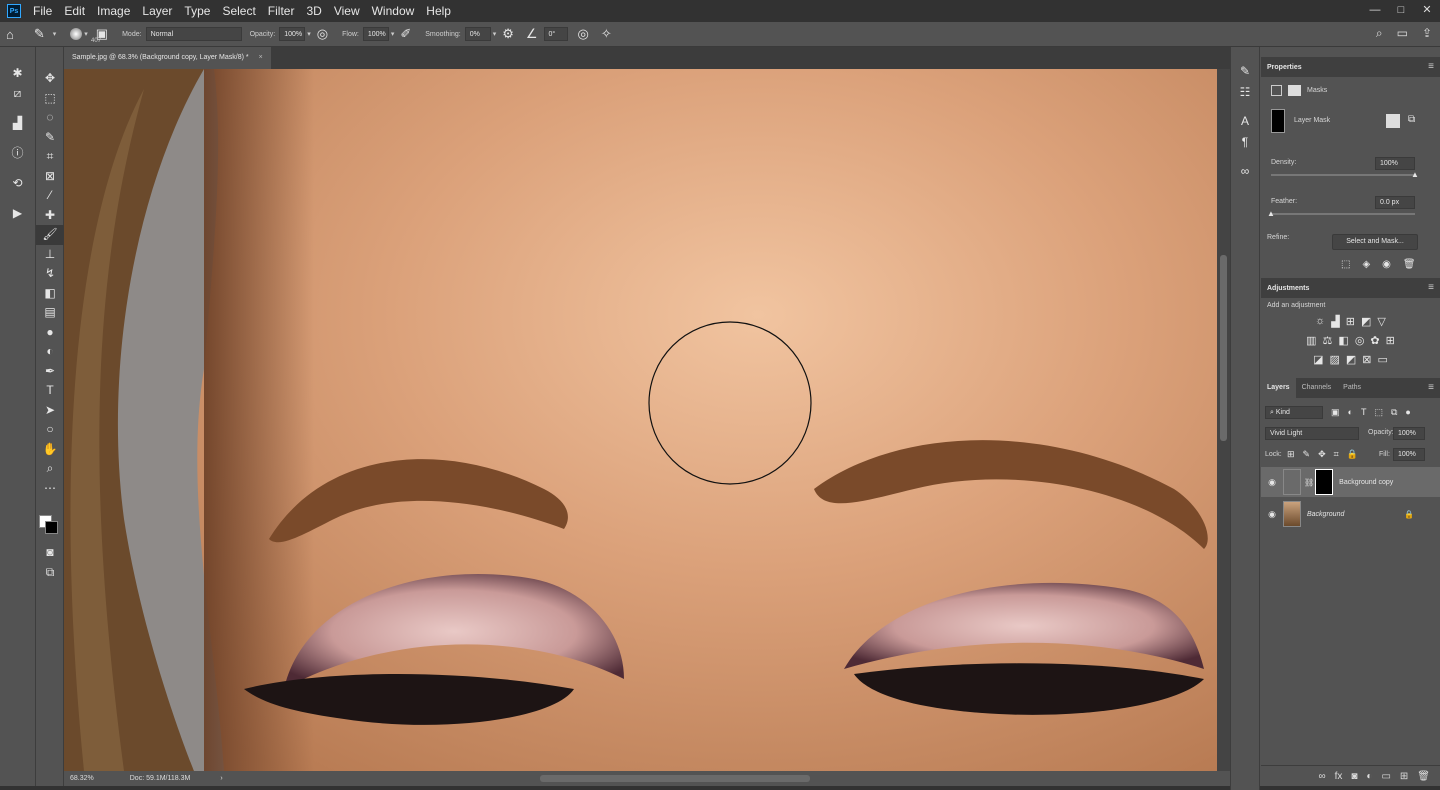 The image size is (1440, 790). What do you see at coordinates (1291, 454) in the screenshot?
I see `lock-transparent-icon: ⊞` at bounding box center [1291, 454].